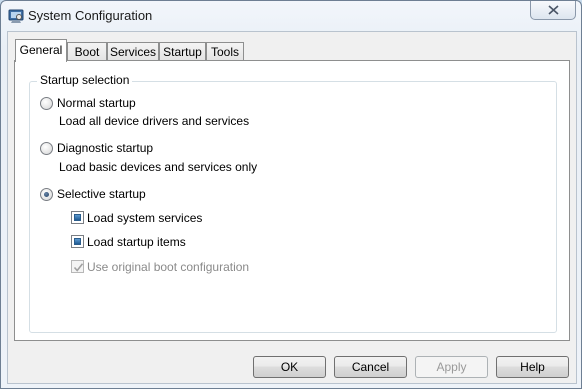 The width and height of the screenshot is (582, 389). I want to click on tab-label: Services, so click(132, 52).